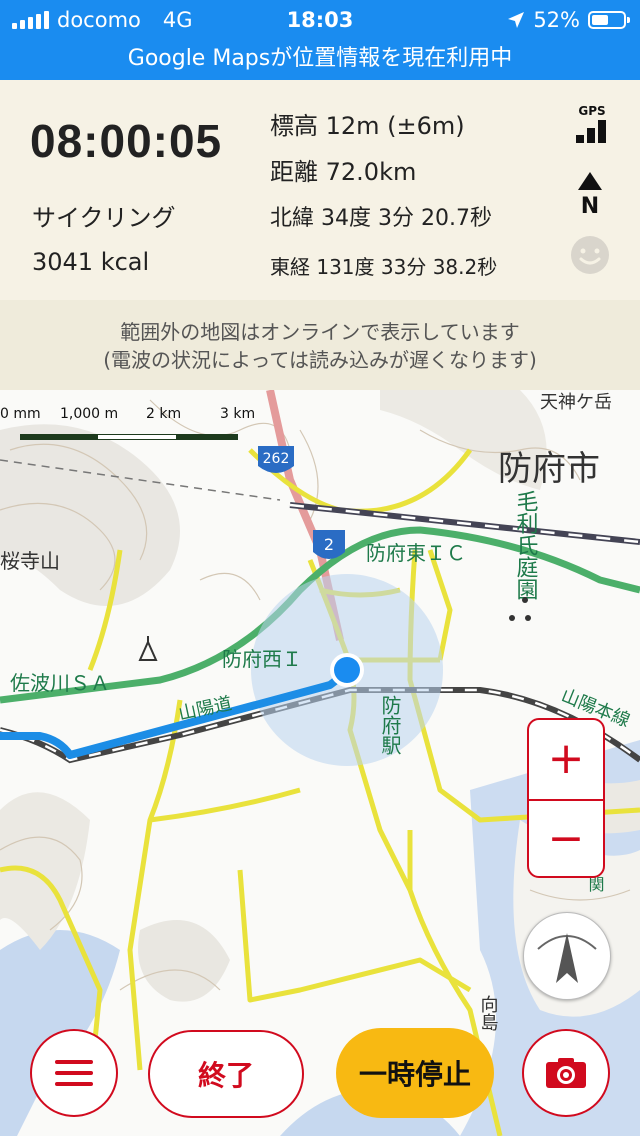  I want to click on map-label-city: 防府市, so click(549, 469).